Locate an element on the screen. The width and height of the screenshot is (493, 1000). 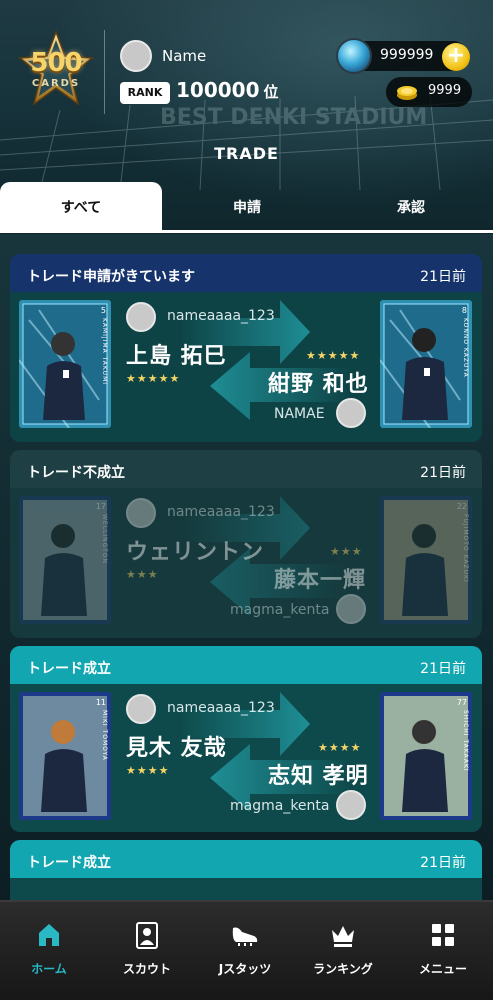
player-card-number: 77 is located at coordinates (461, 702).